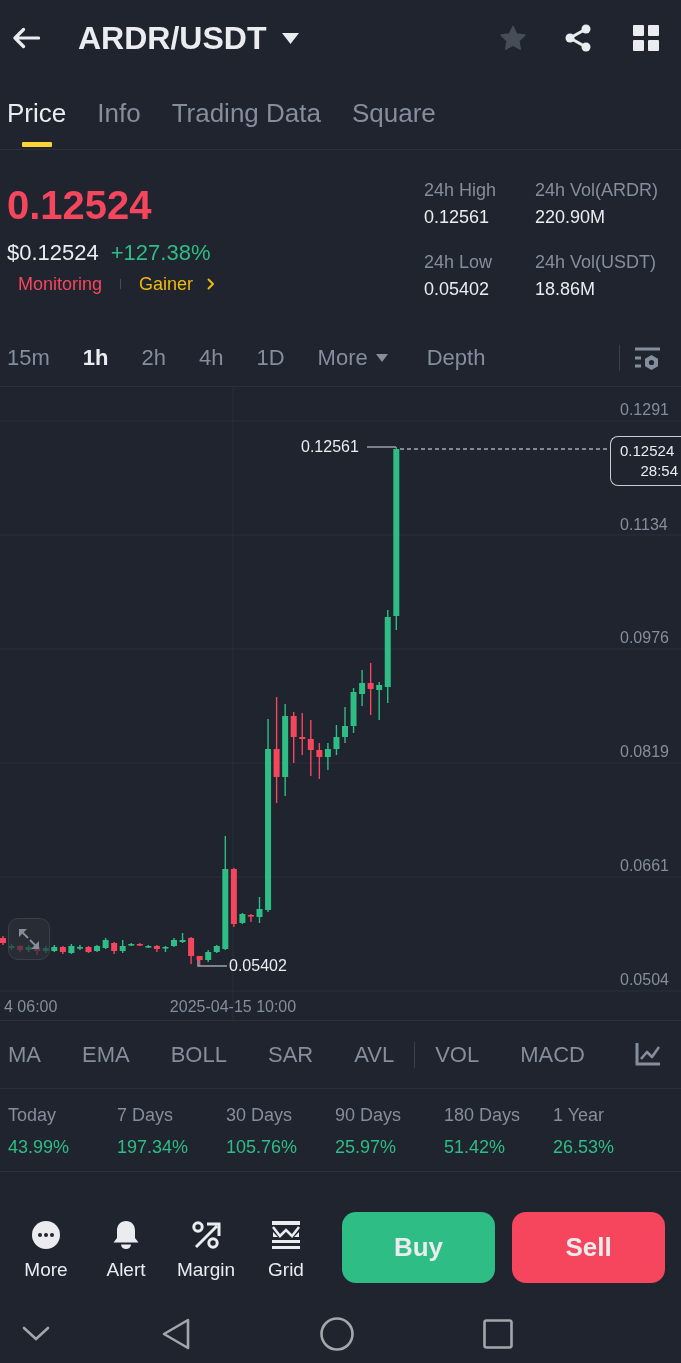  Describe the element at coordinates (126, 1235) in the screenshot. I see `bell-icon` at that location.